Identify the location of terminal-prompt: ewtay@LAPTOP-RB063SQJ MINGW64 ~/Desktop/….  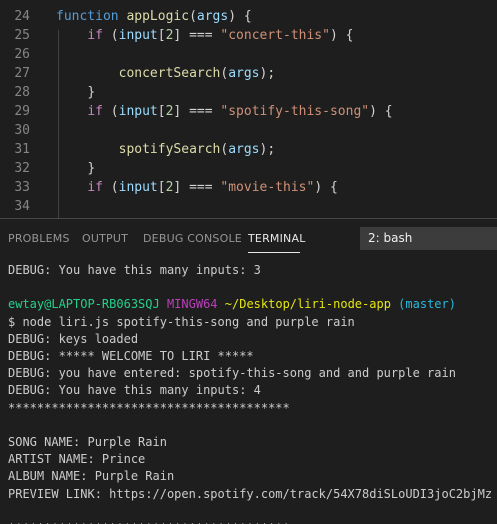
(232, 304).